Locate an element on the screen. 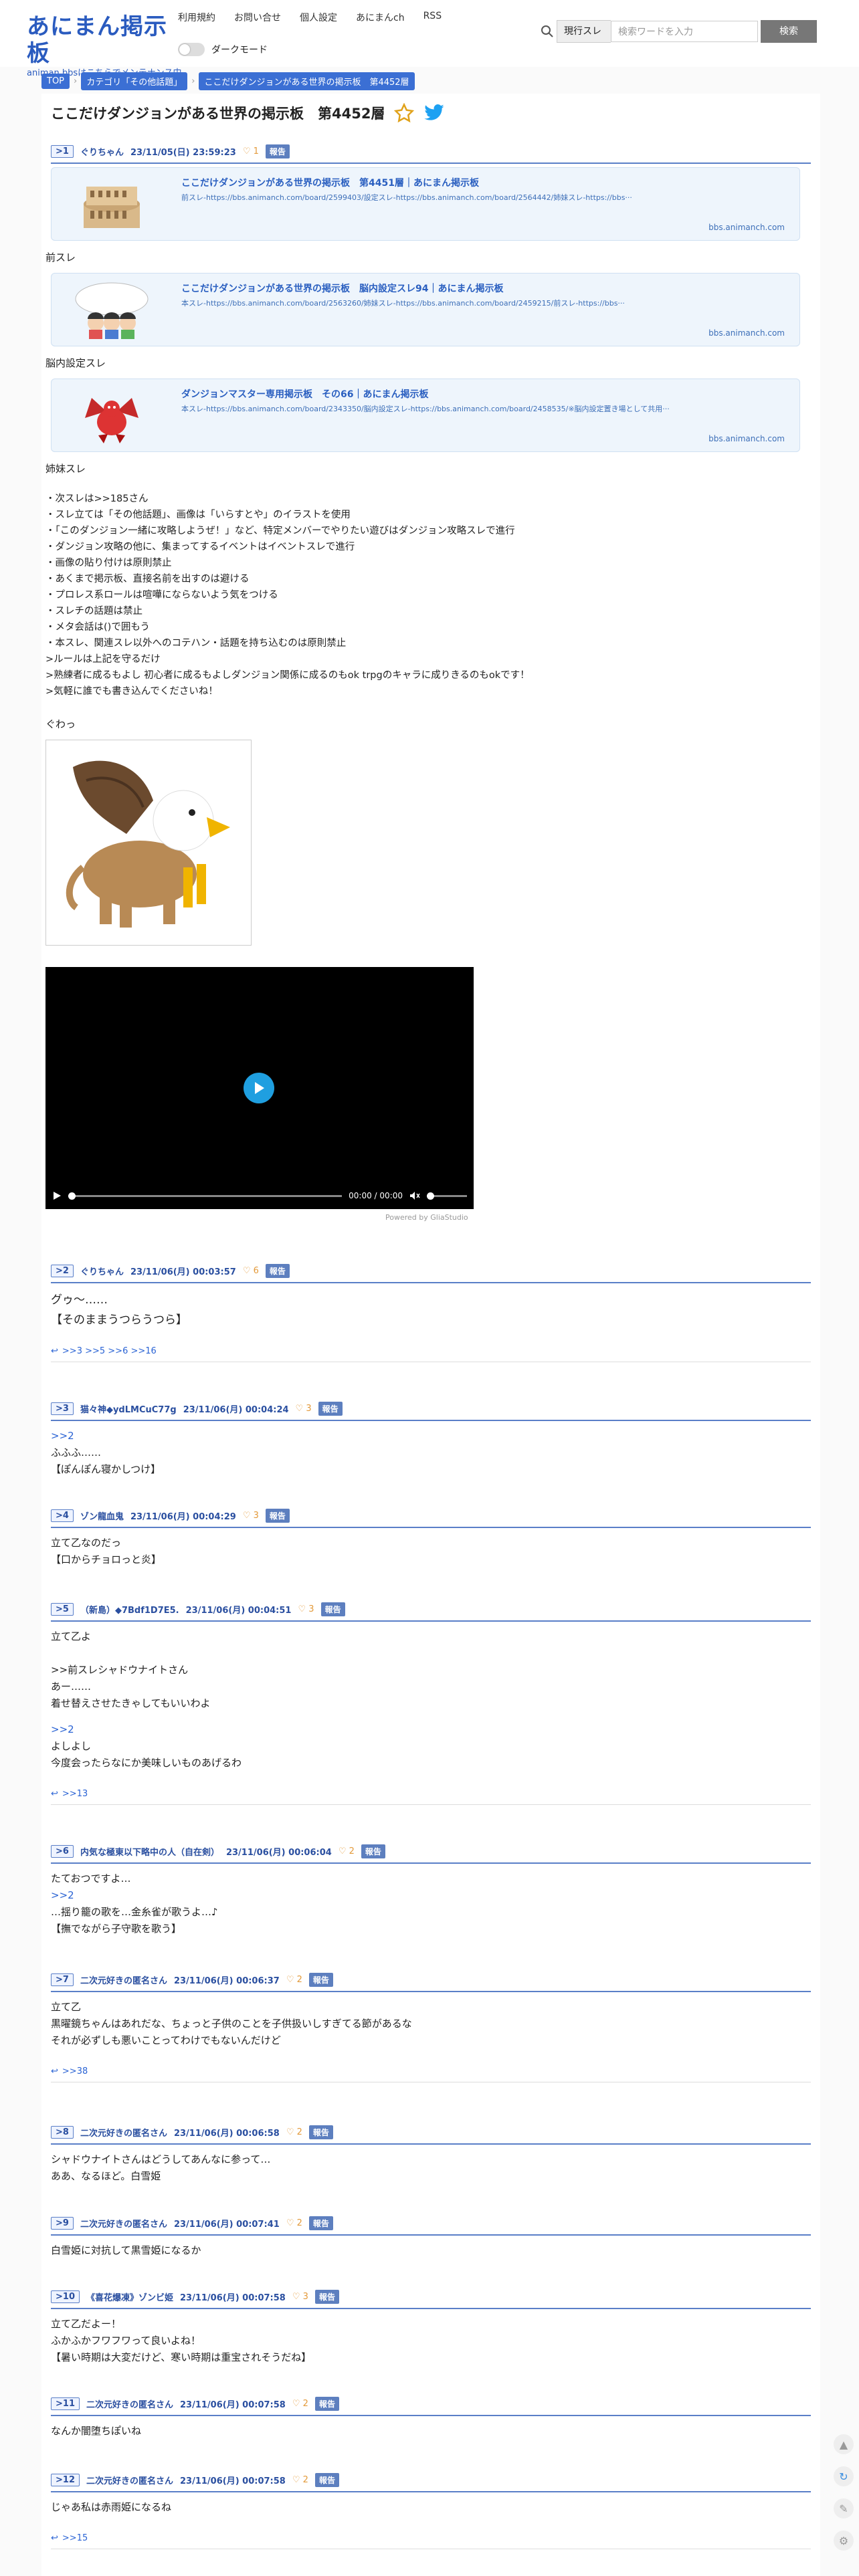  twitter-icon is located at coordinates (434, 113).